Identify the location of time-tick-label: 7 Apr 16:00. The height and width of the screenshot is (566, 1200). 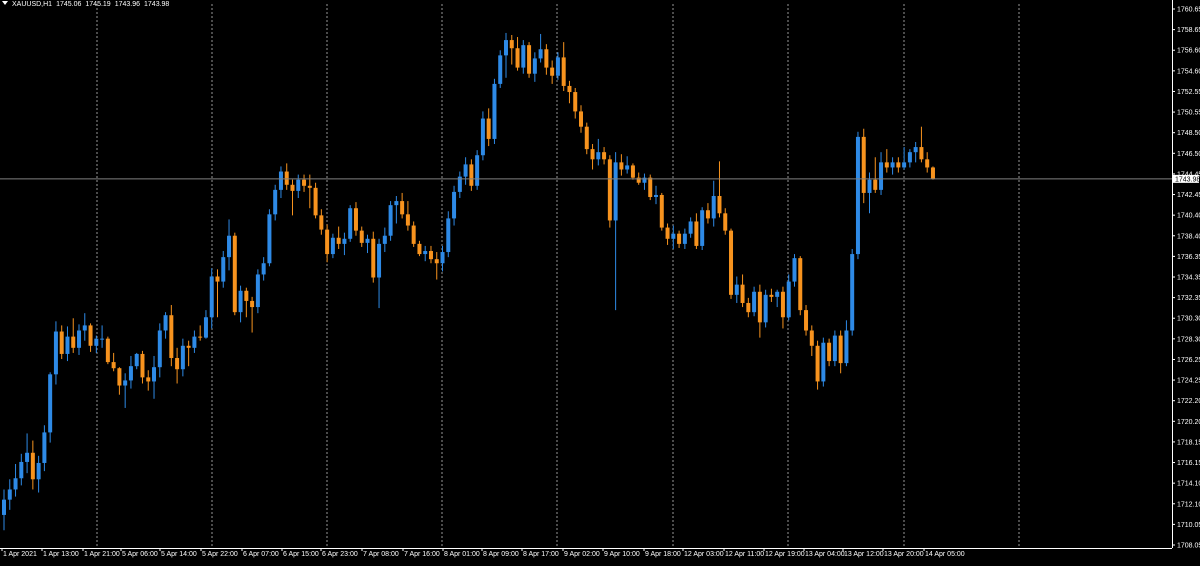
(422, 554).